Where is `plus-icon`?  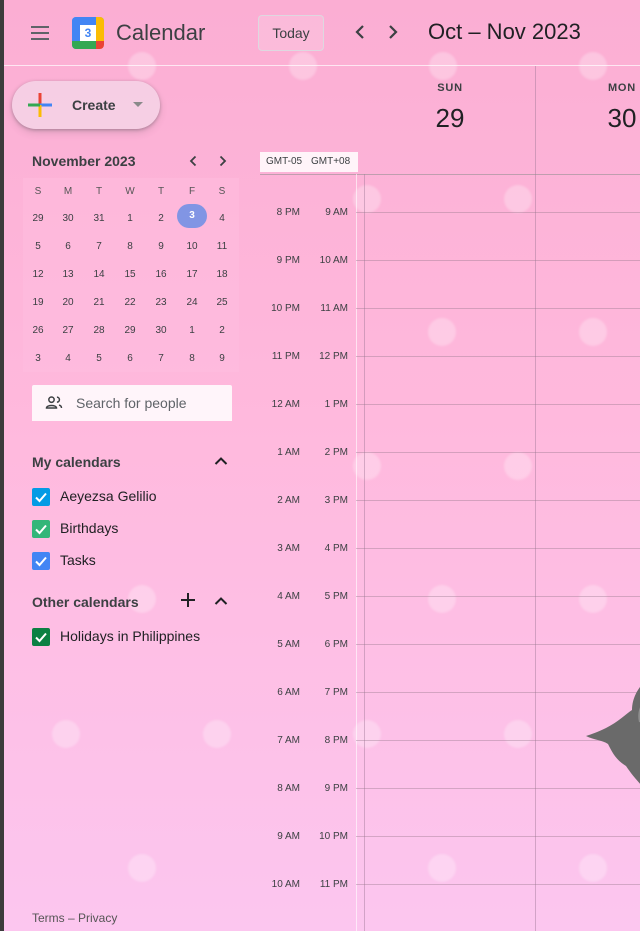 plus-icon is located at coordinates (40, 105).